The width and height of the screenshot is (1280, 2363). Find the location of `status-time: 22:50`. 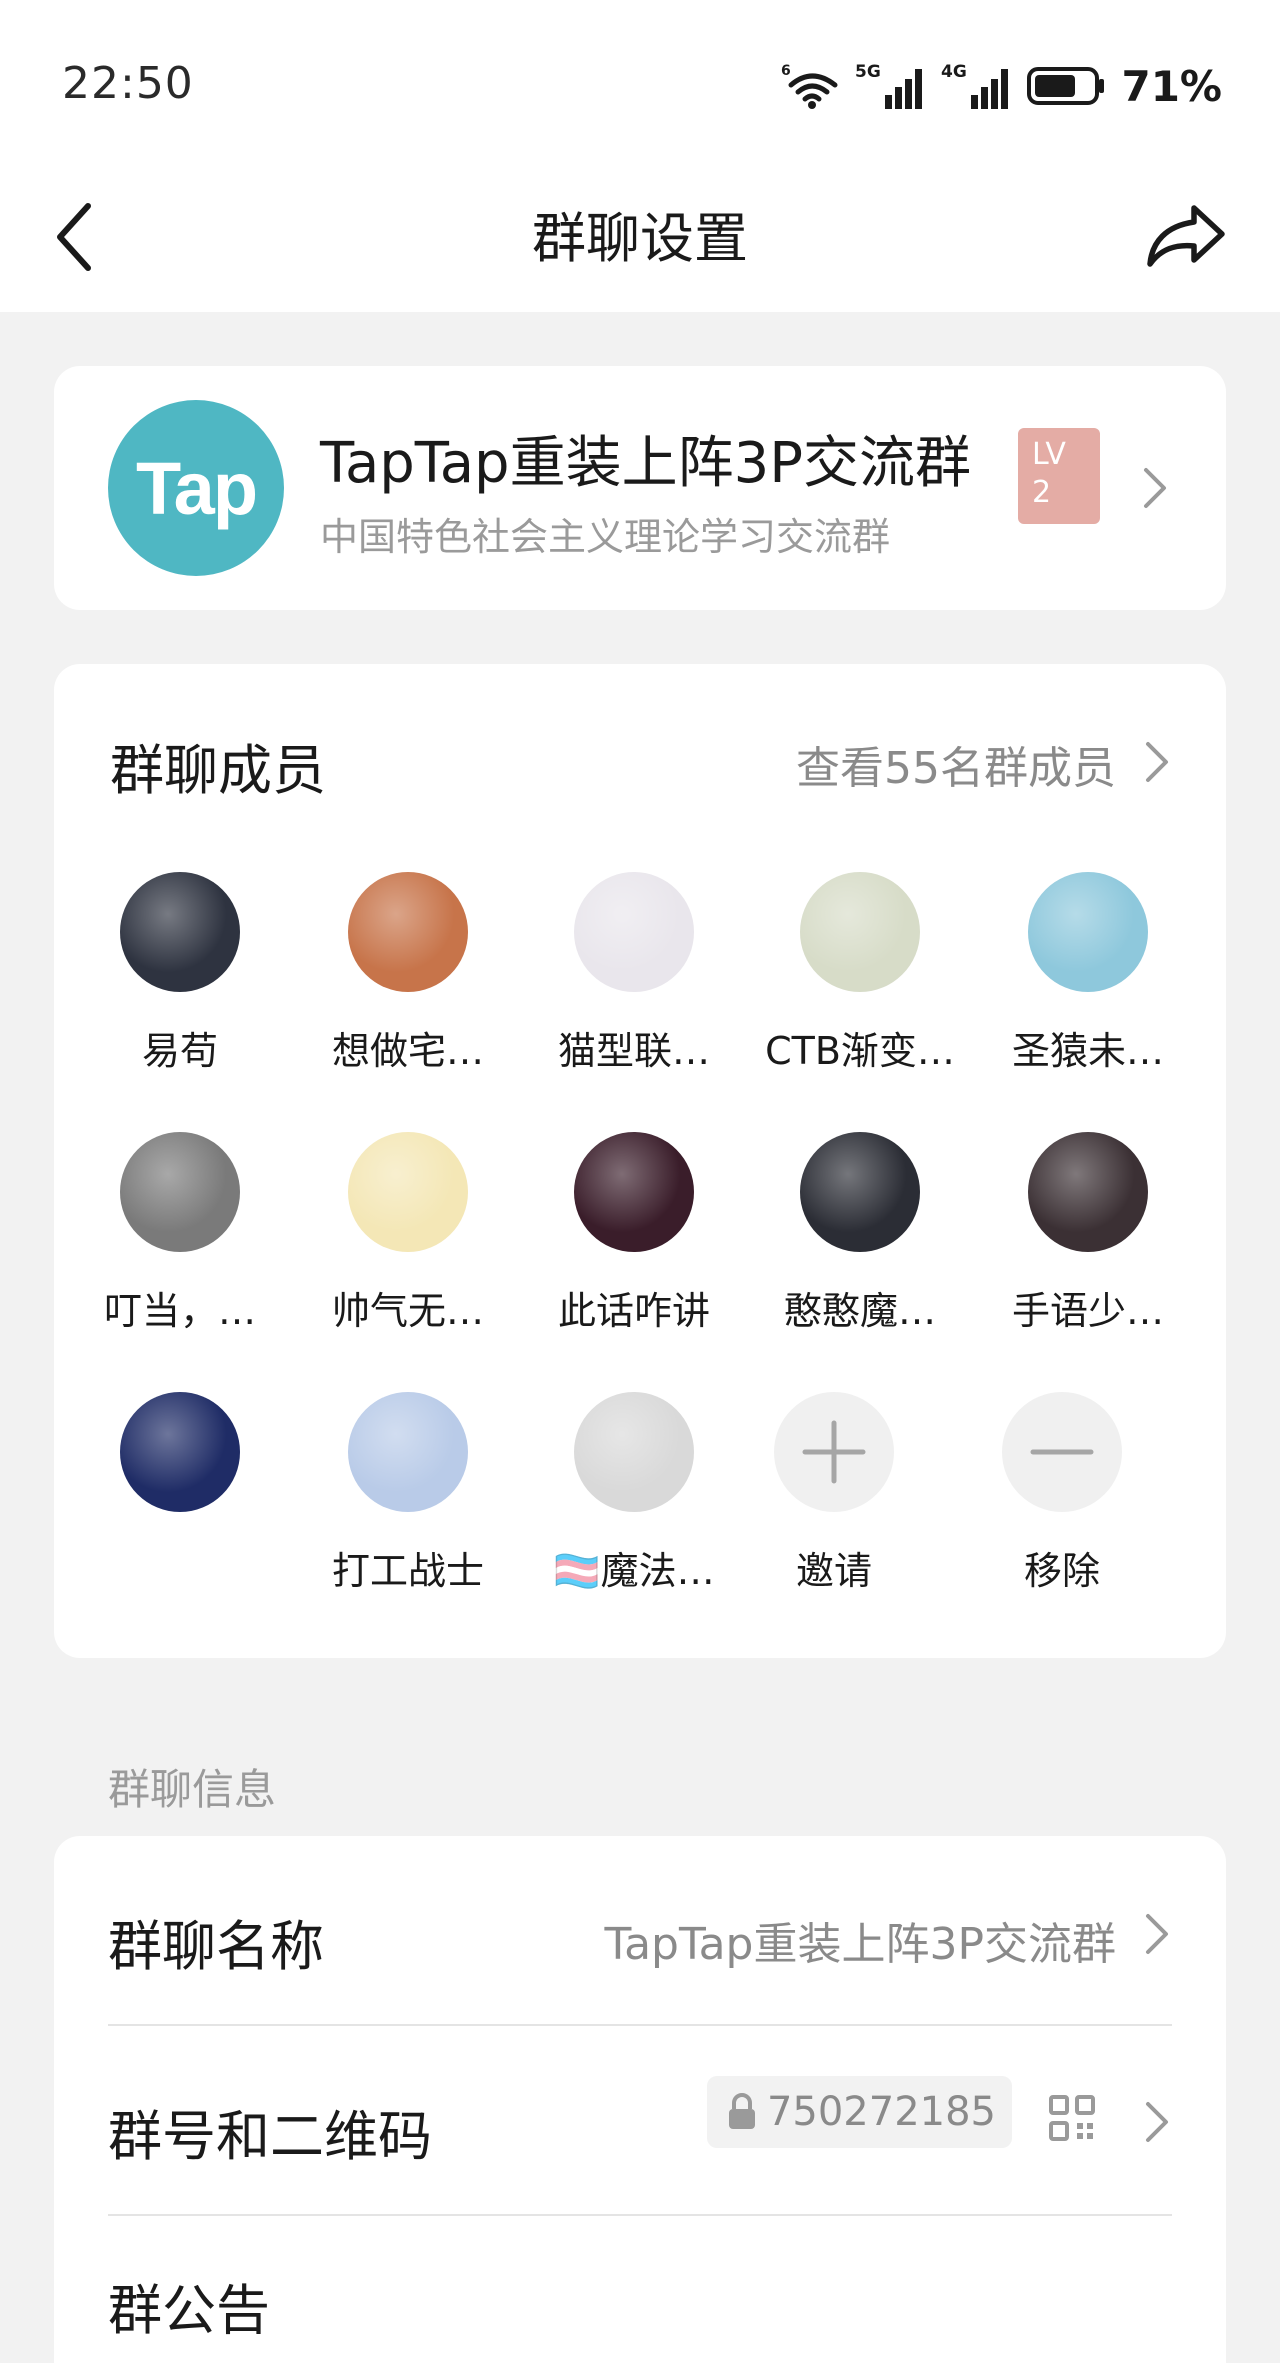

status-time: 22:50 is located at coordinates (128, 83).